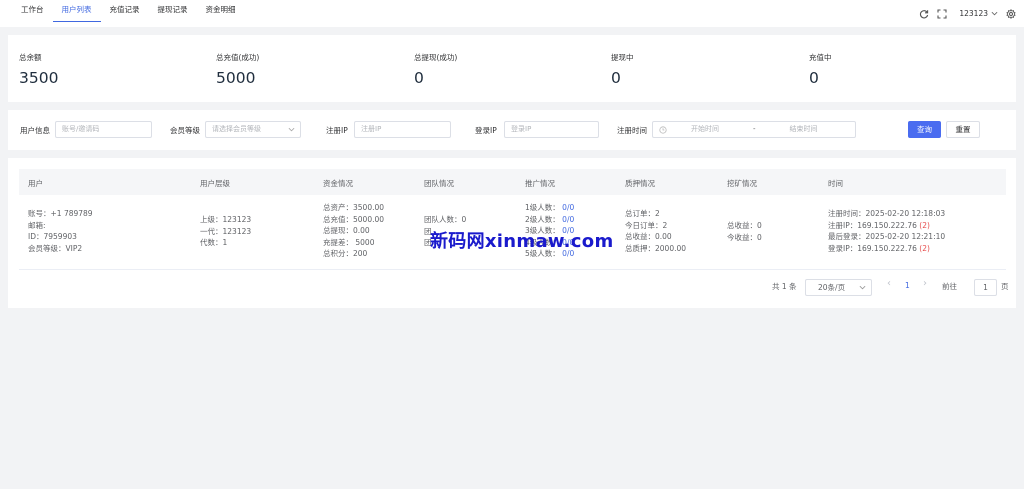 The height and width of the screenshot is (489, 1024). Describe the element at coordinates (648, 236) in the screenshot. I see `pledge-total-earnings: 总收益：0.00` at that location.